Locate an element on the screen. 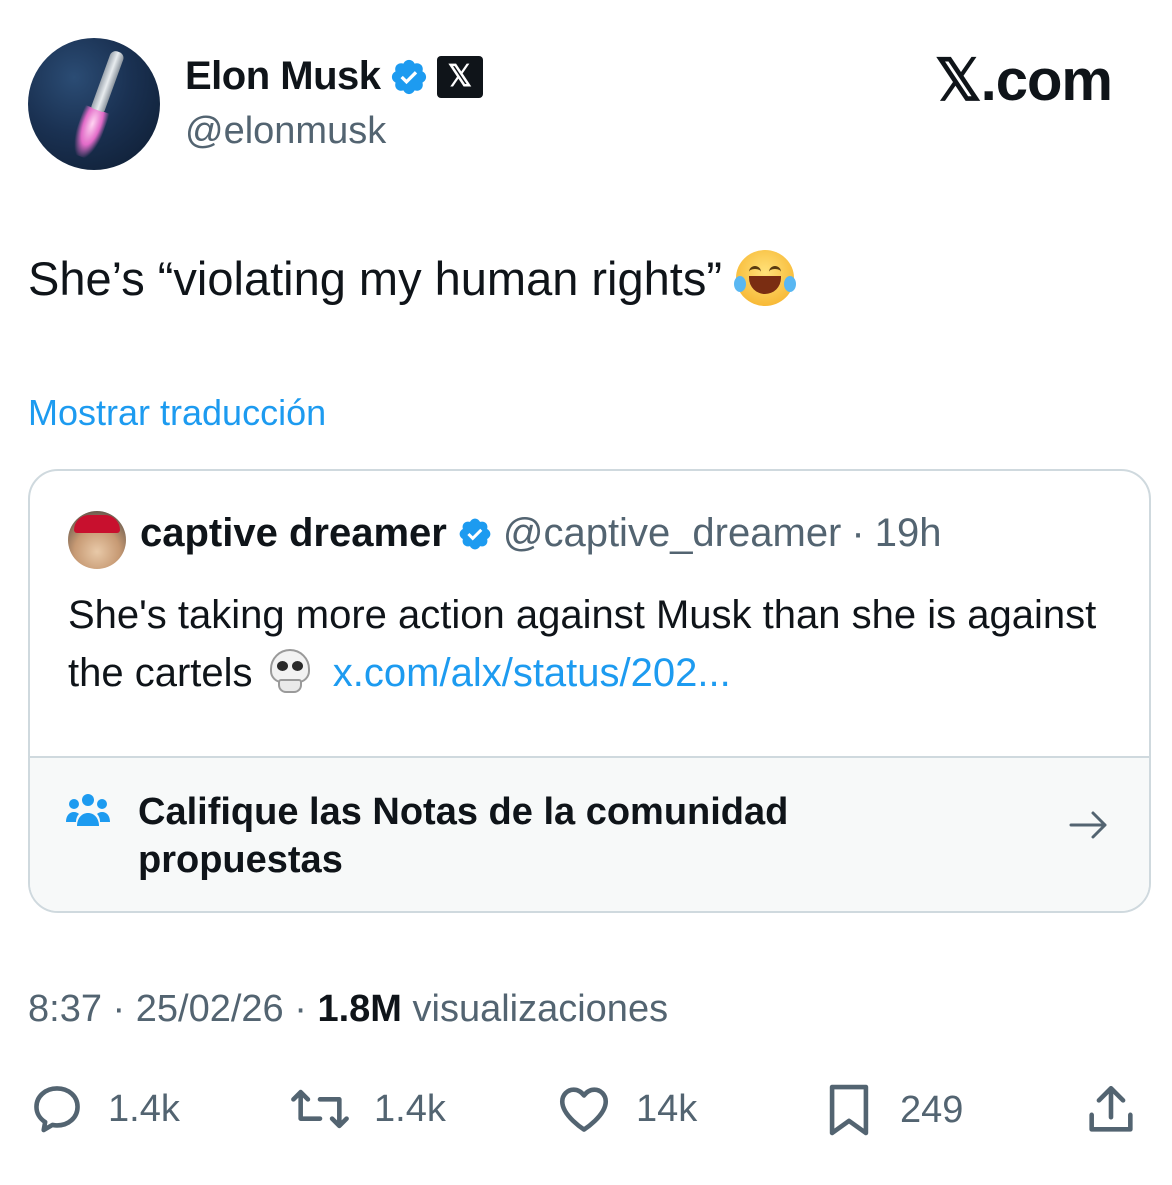  tweet-text-row: She’s “violating my human rights” is located at coordinates (412, 278).